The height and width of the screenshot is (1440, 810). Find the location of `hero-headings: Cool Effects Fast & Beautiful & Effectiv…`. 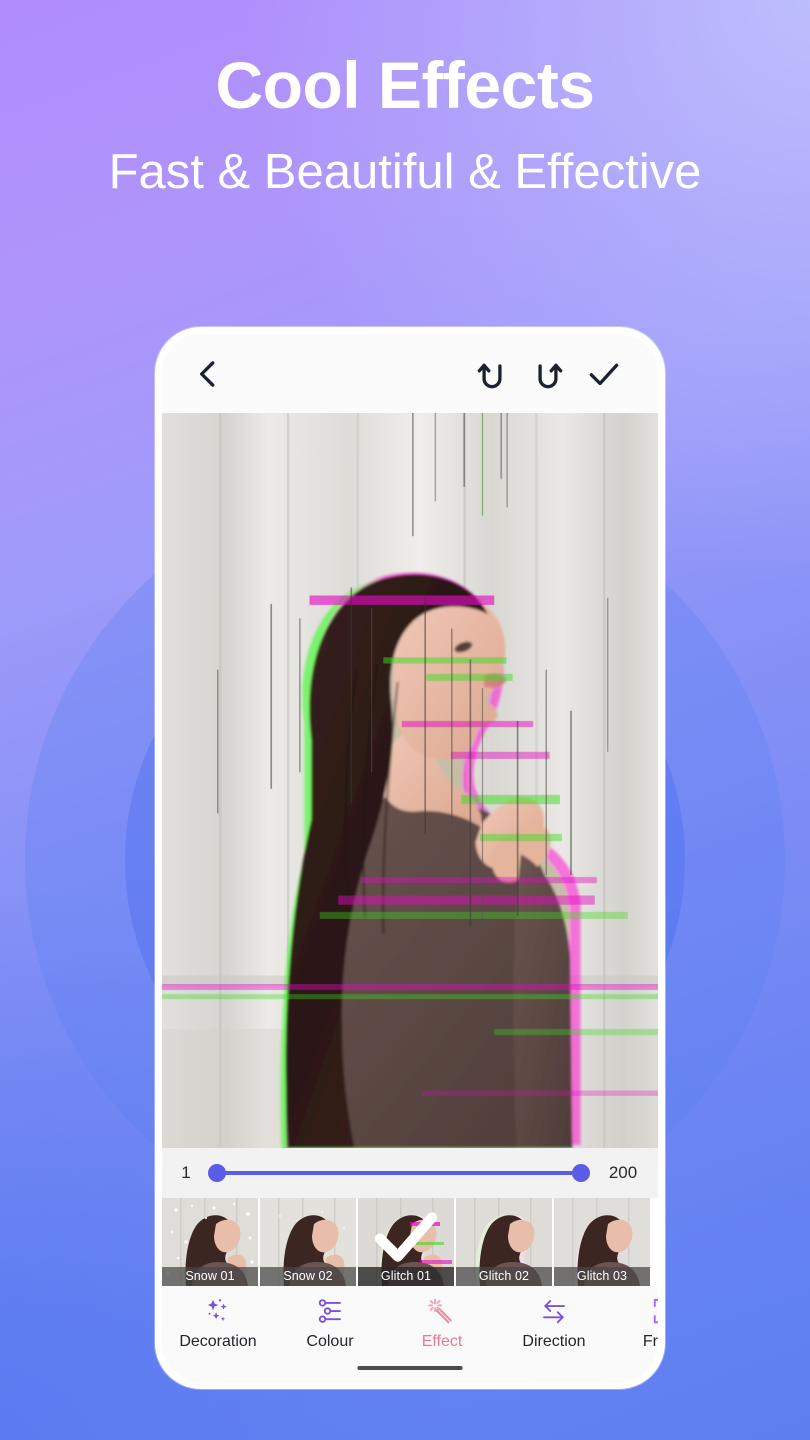

hero-headings: Cool Effects Fast & Beautiful & Effectiv… is located at coordinates (405, 98).